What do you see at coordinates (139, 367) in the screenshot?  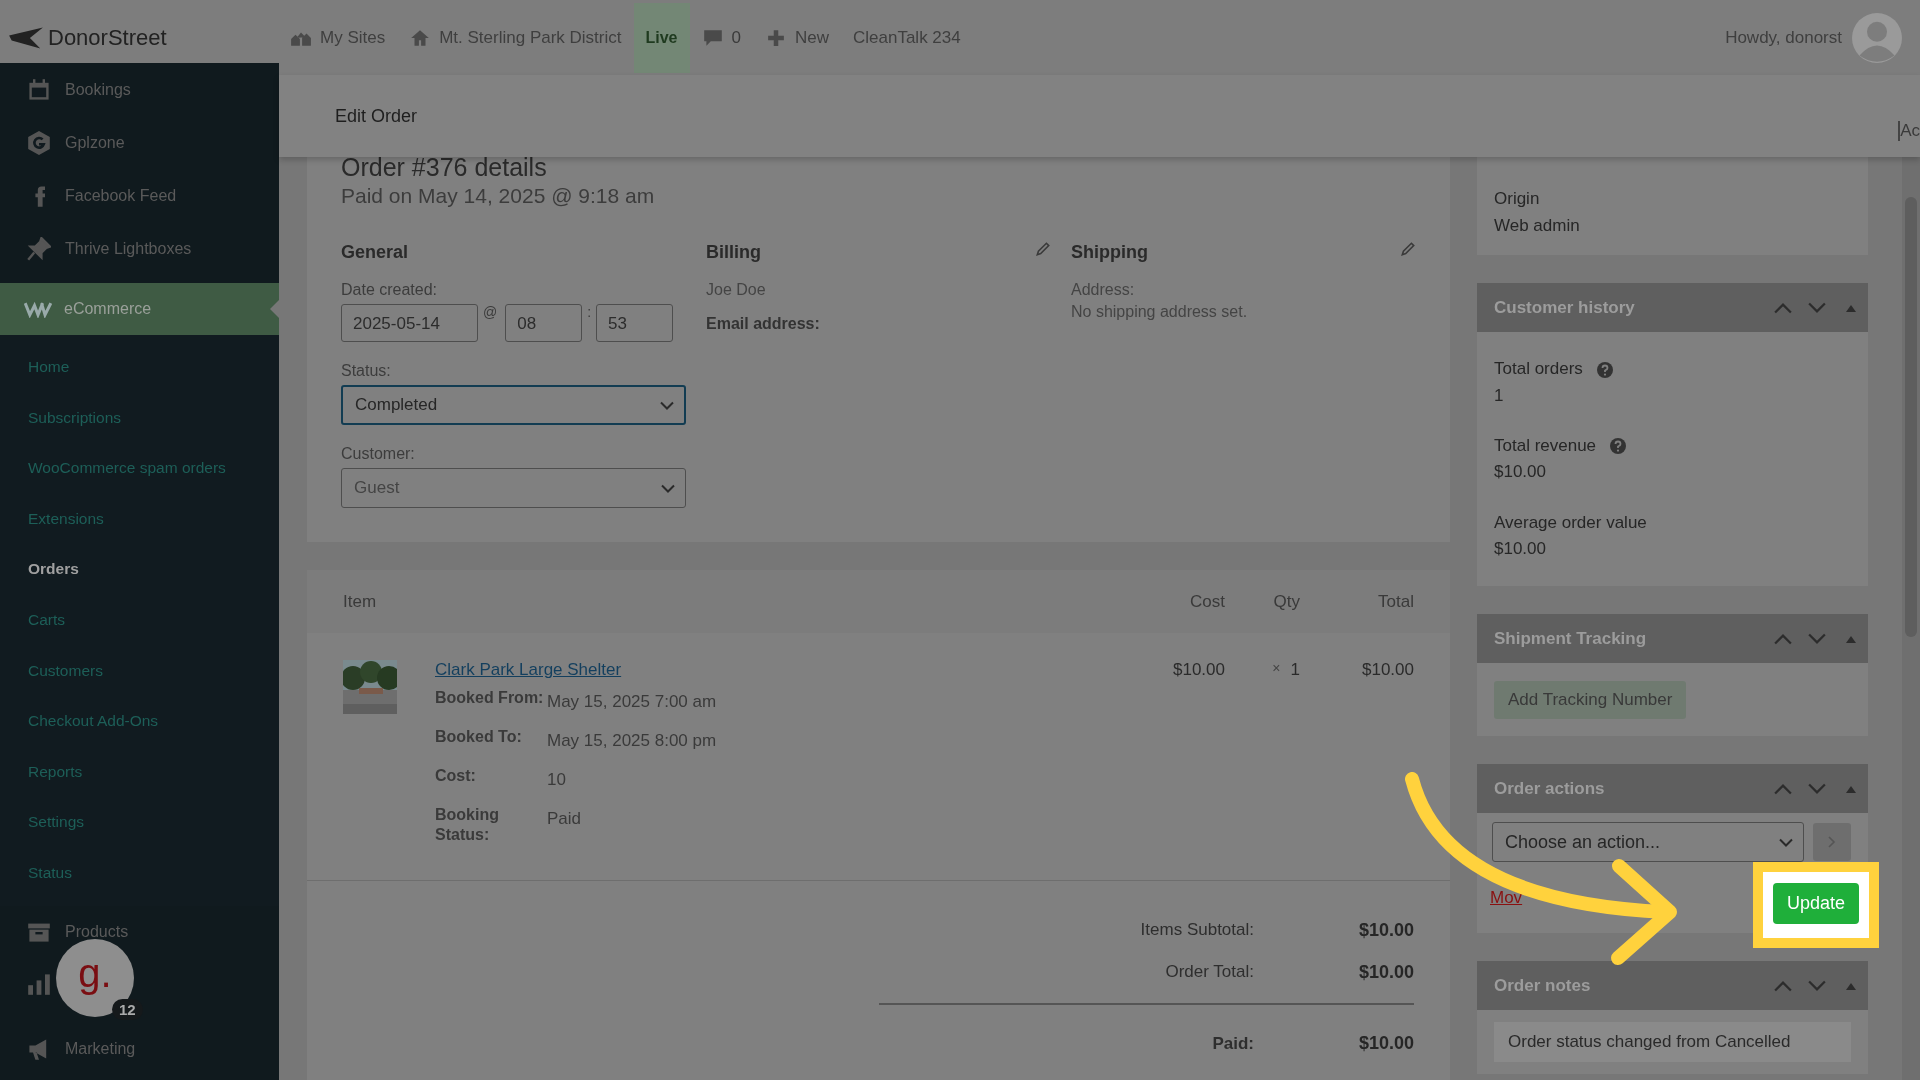 I see `submenu-item: Home` at bounding box center [139, 367].